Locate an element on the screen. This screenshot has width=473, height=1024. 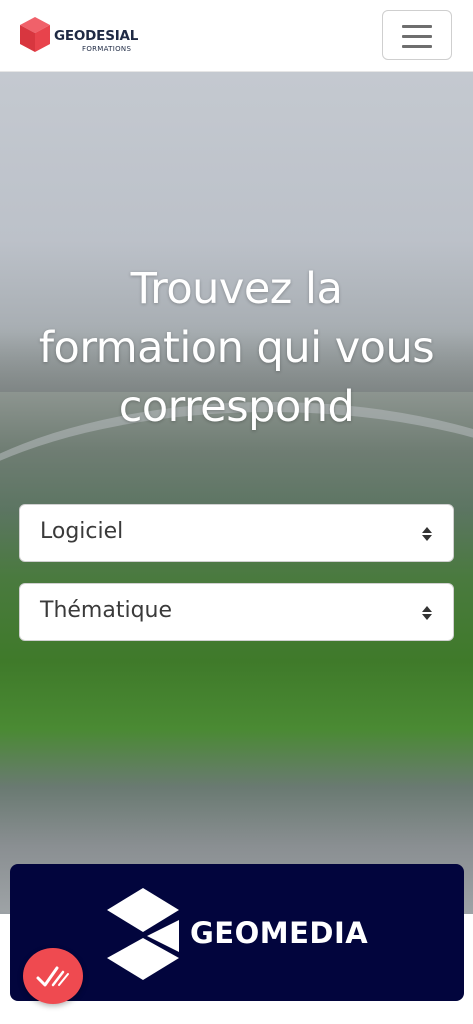
top-navbar: GEODESIAL FORMATIONS is located at coordinates (236, 36).